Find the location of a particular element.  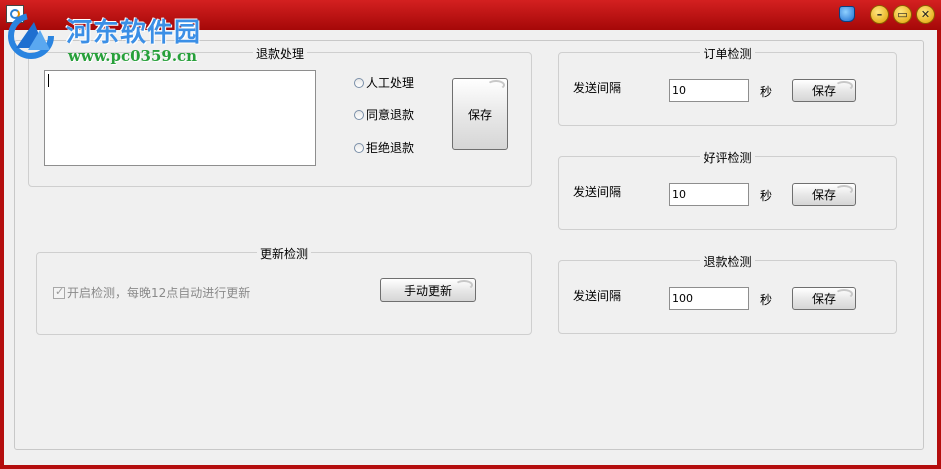

watermark-logo-icon is located at coordinates (31, 36).